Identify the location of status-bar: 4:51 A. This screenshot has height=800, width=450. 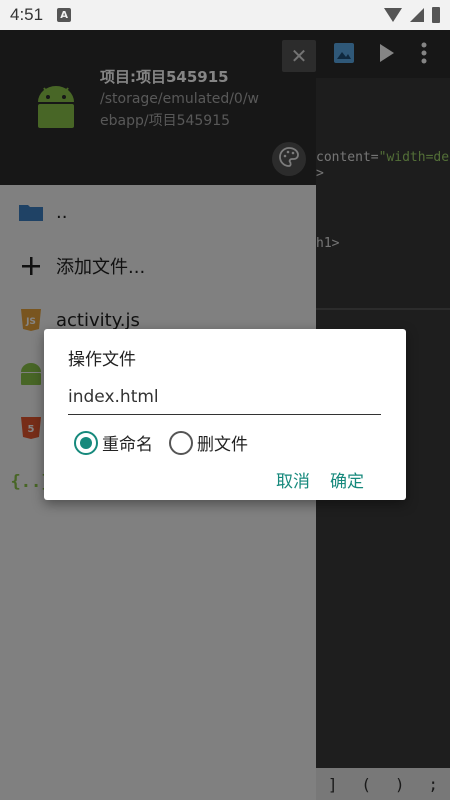
(225, 15).